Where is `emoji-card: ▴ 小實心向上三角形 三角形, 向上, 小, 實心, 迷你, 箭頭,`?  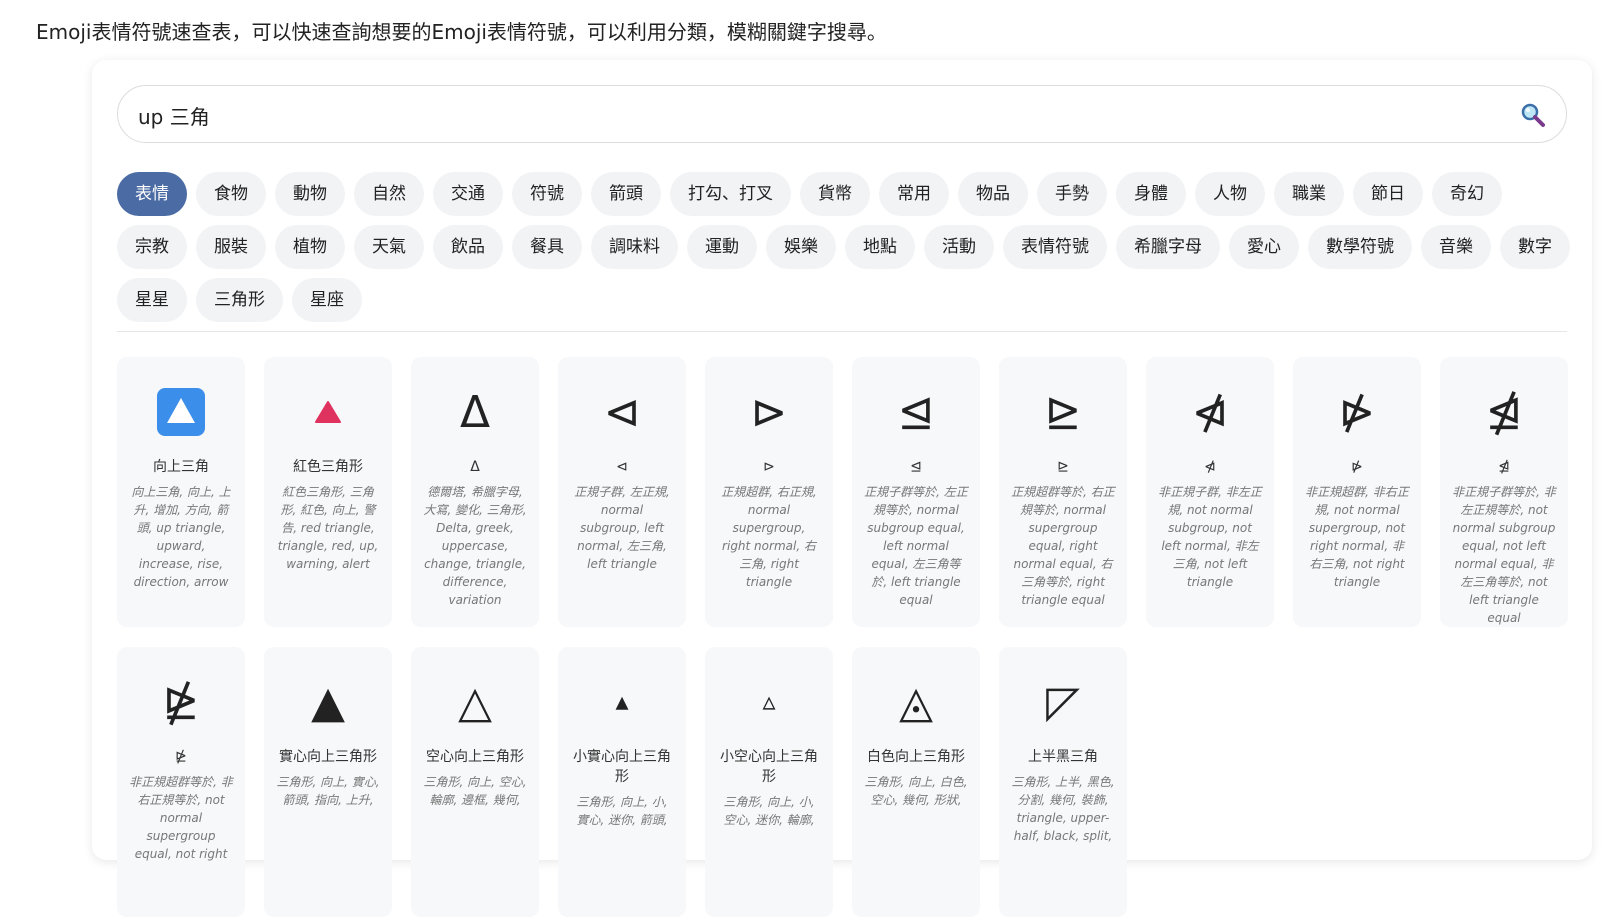 emoji-card: ▴ 小實心向上三角形 三角形, 向上, 小, 實心, 迷你, 箭頭, is located at coordinates (622, 782).